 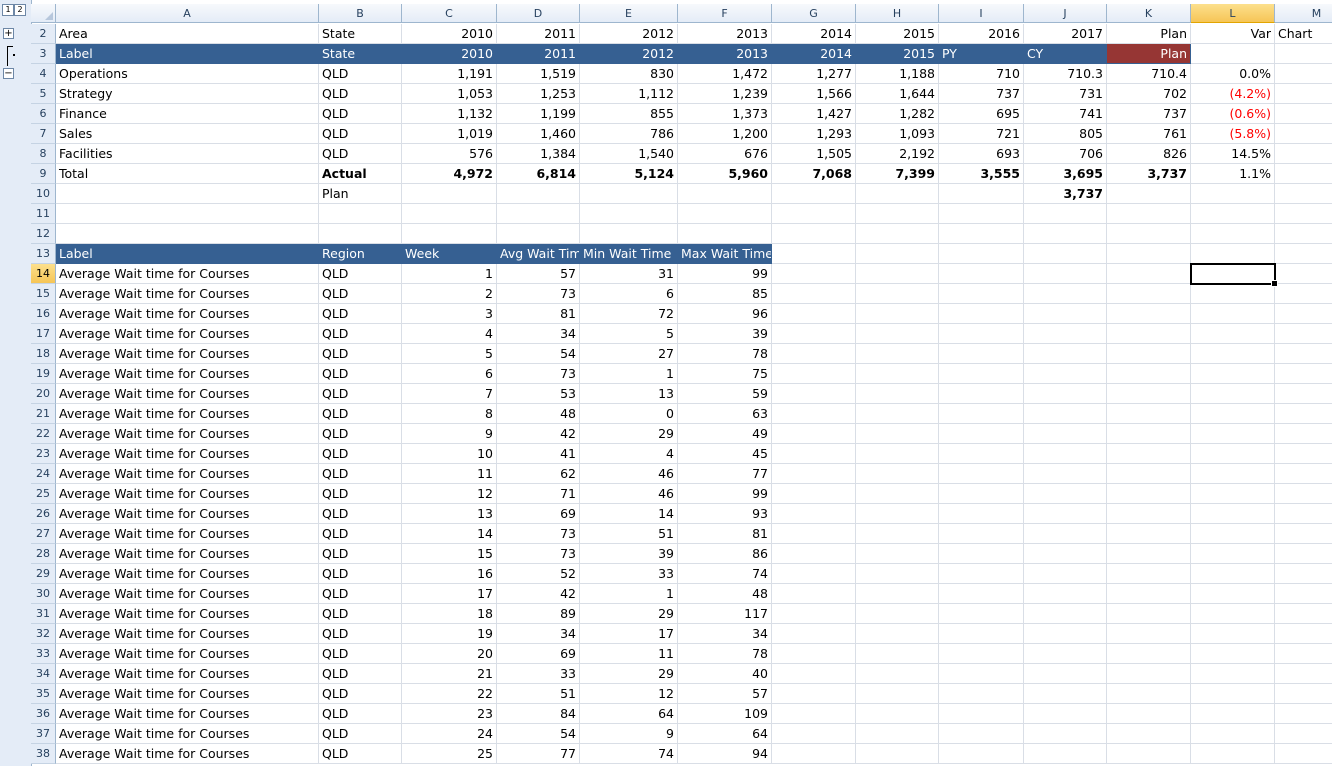 I want to click on cell-m14, so click(x=1303, y=274).